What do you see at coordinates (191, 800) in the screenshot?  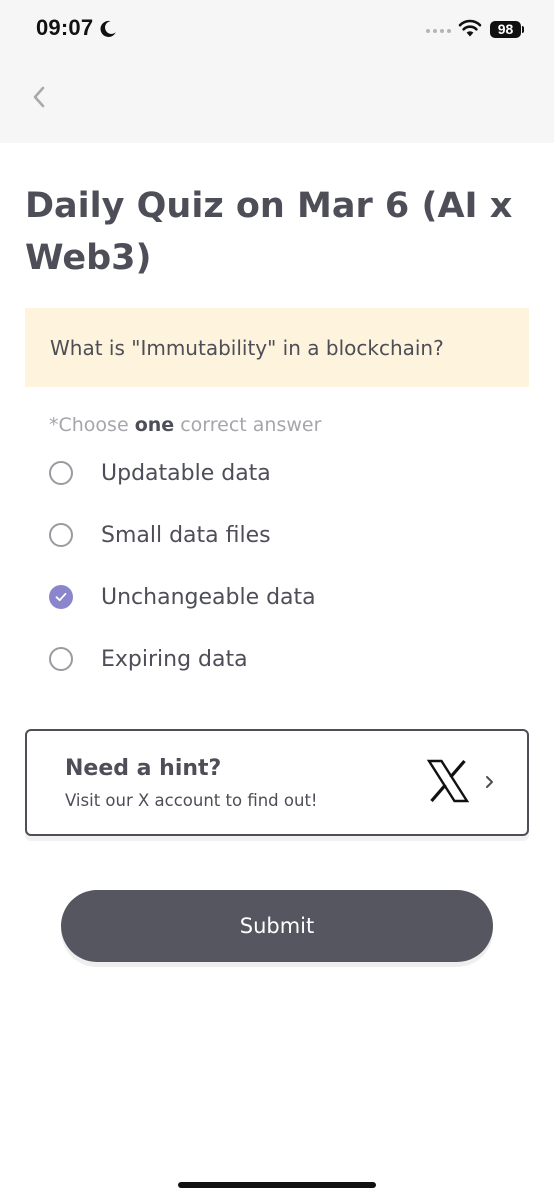 I see `hint-subtitle: Visit our X account to find out!` at bounding box center [191, 800].